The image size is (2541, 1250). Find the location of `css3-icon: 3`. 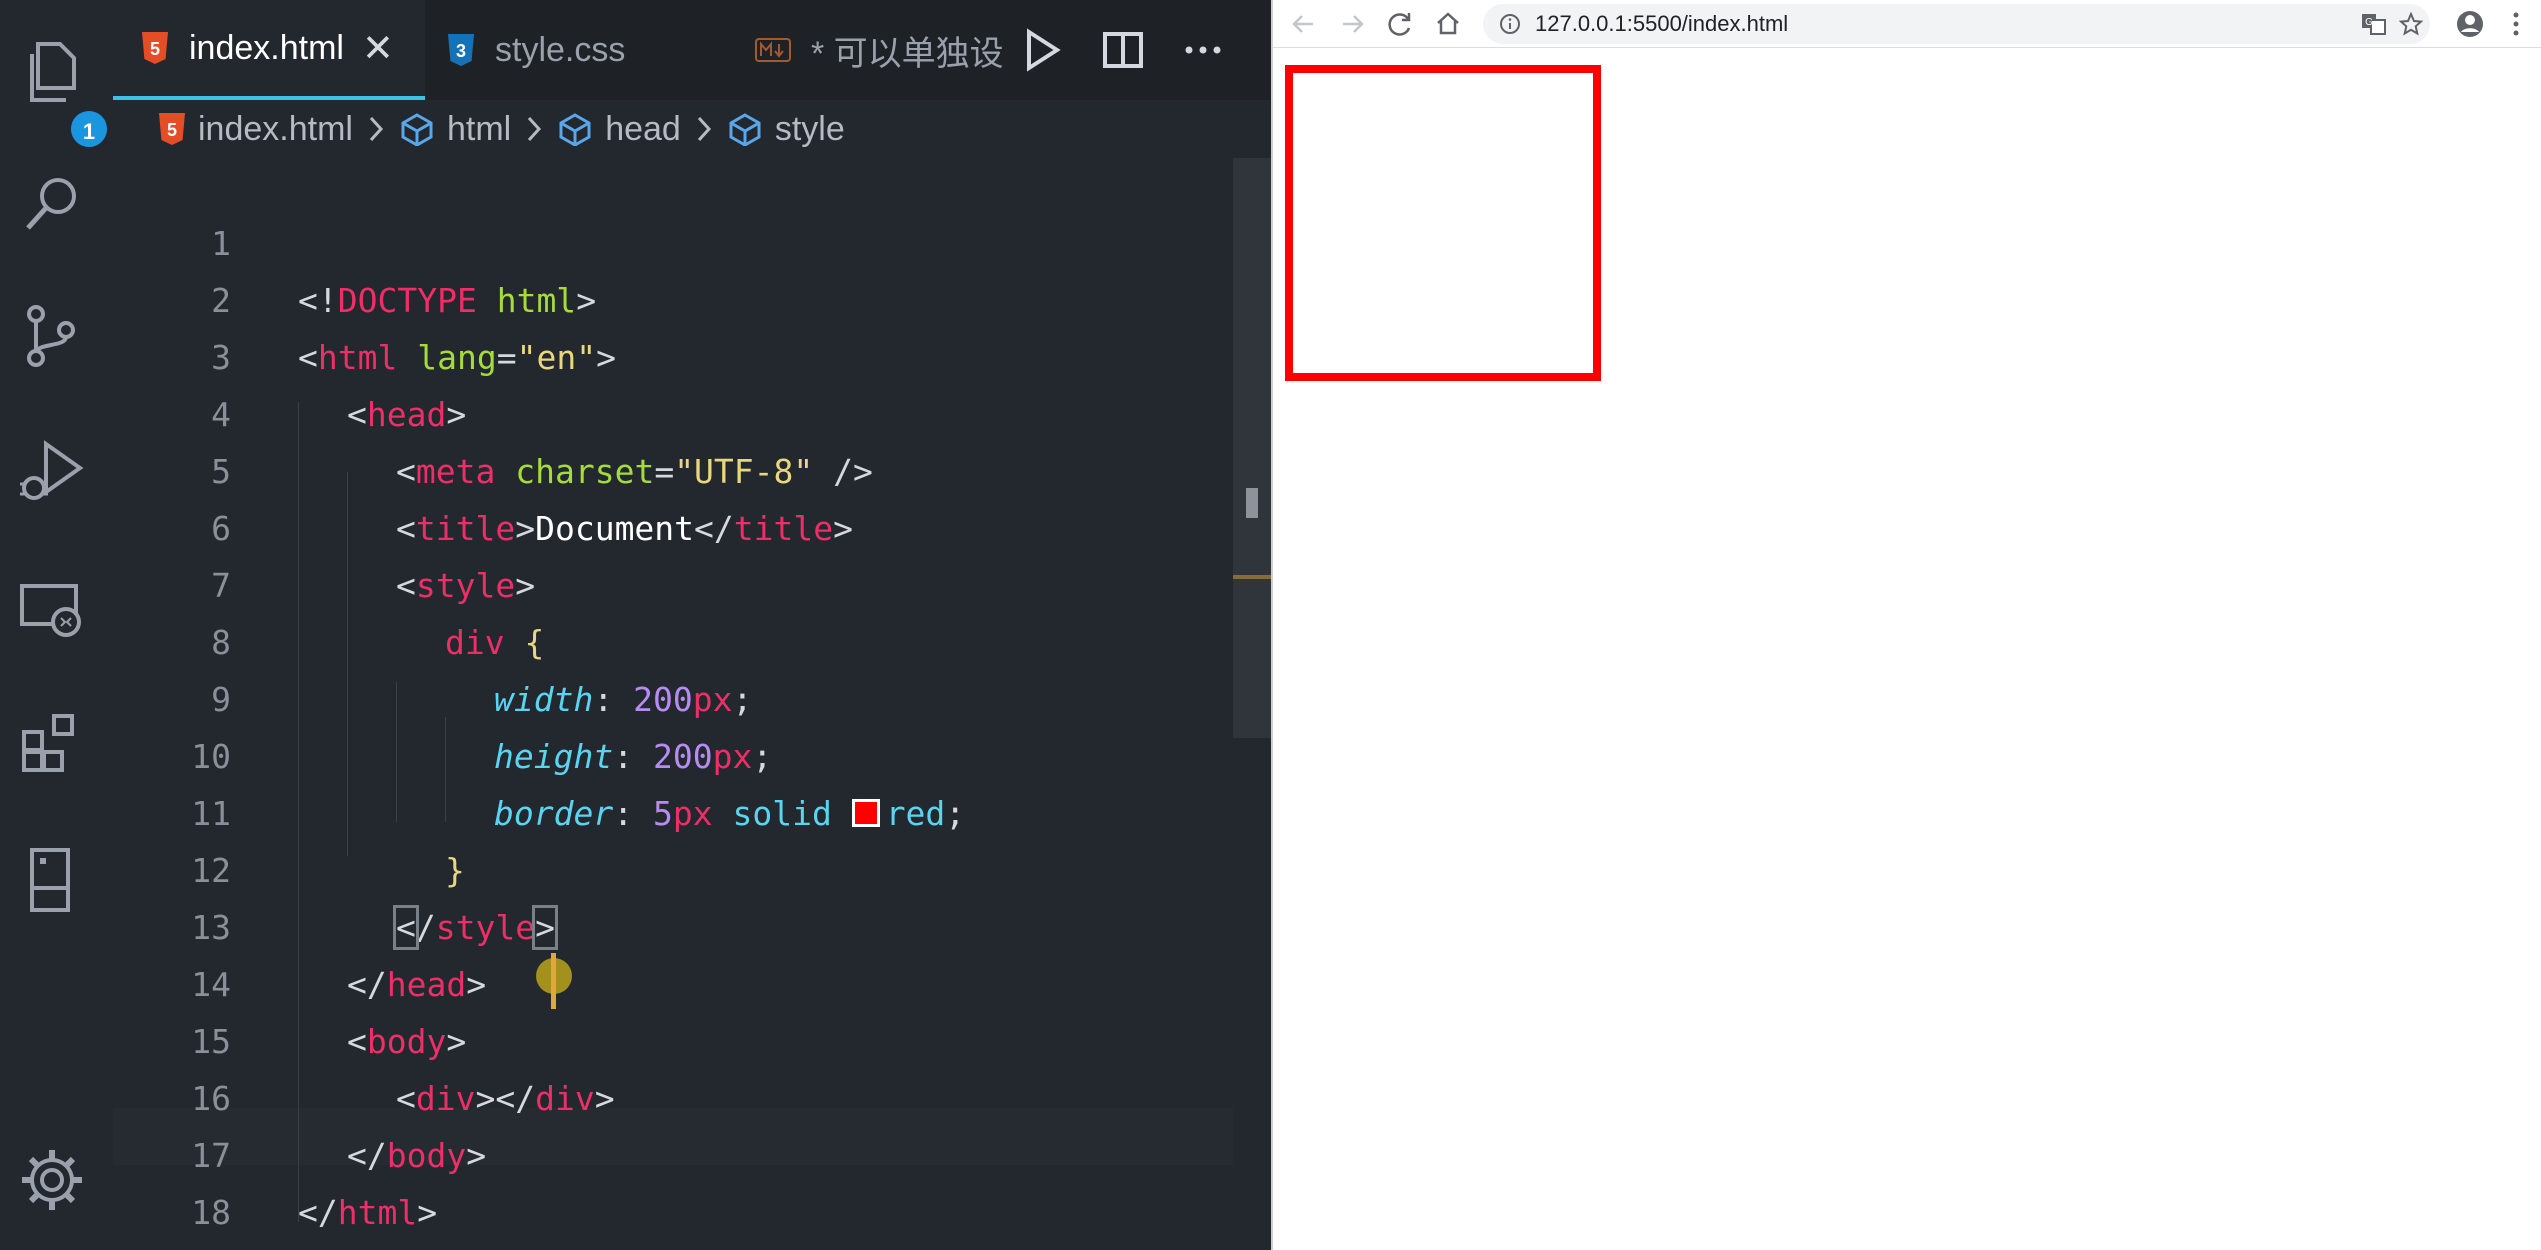

css3-icon: 3 is located at coordinates (461, 50).